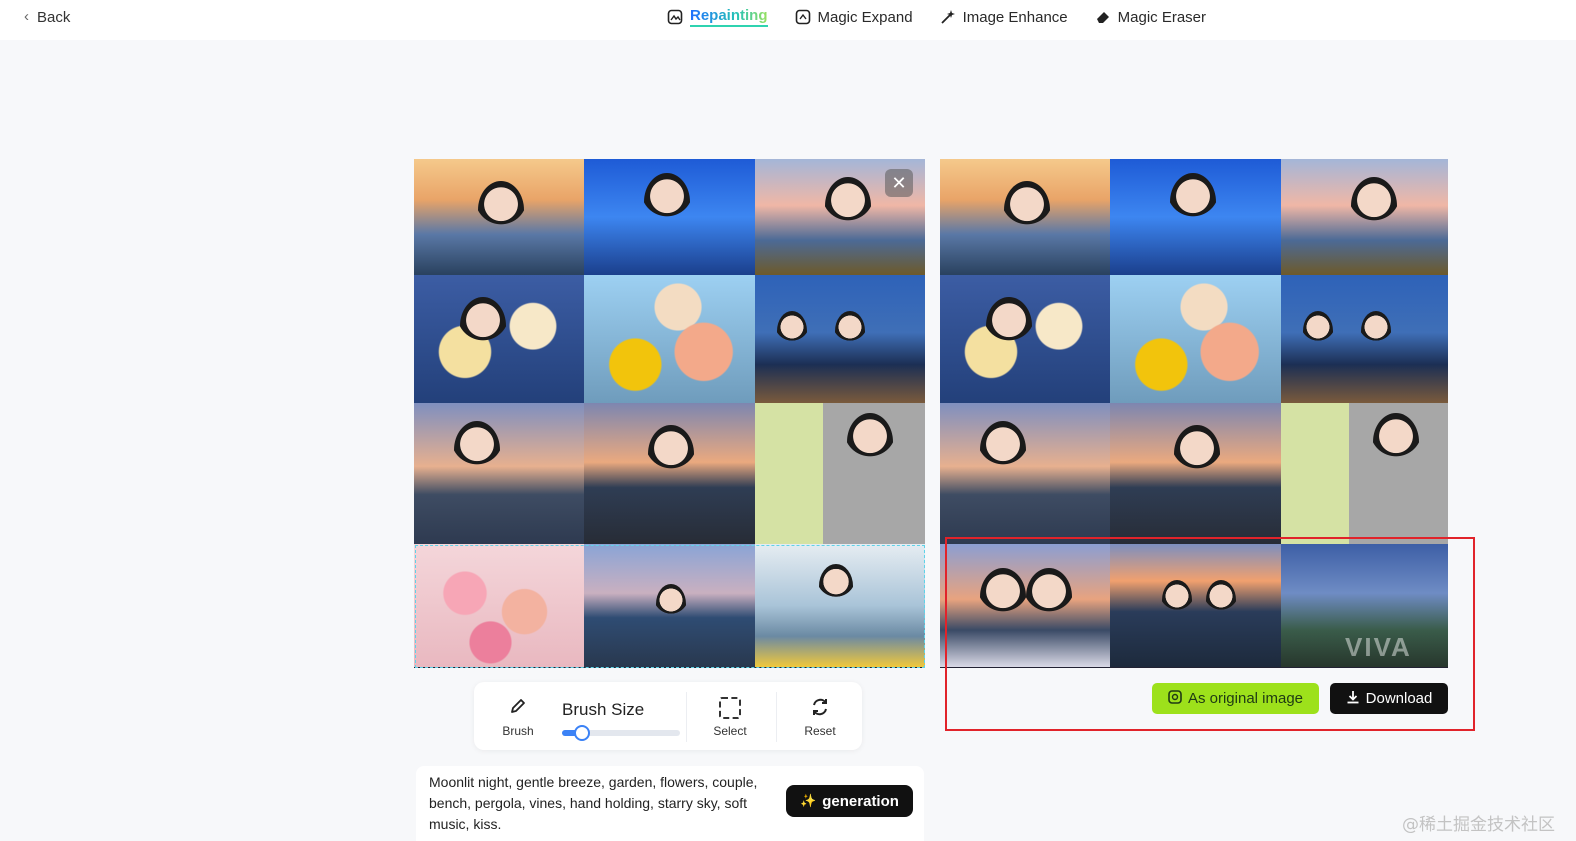 This screenshot has width=1576, height=841. I want to click on brush-size-slider, so click(621, 733).